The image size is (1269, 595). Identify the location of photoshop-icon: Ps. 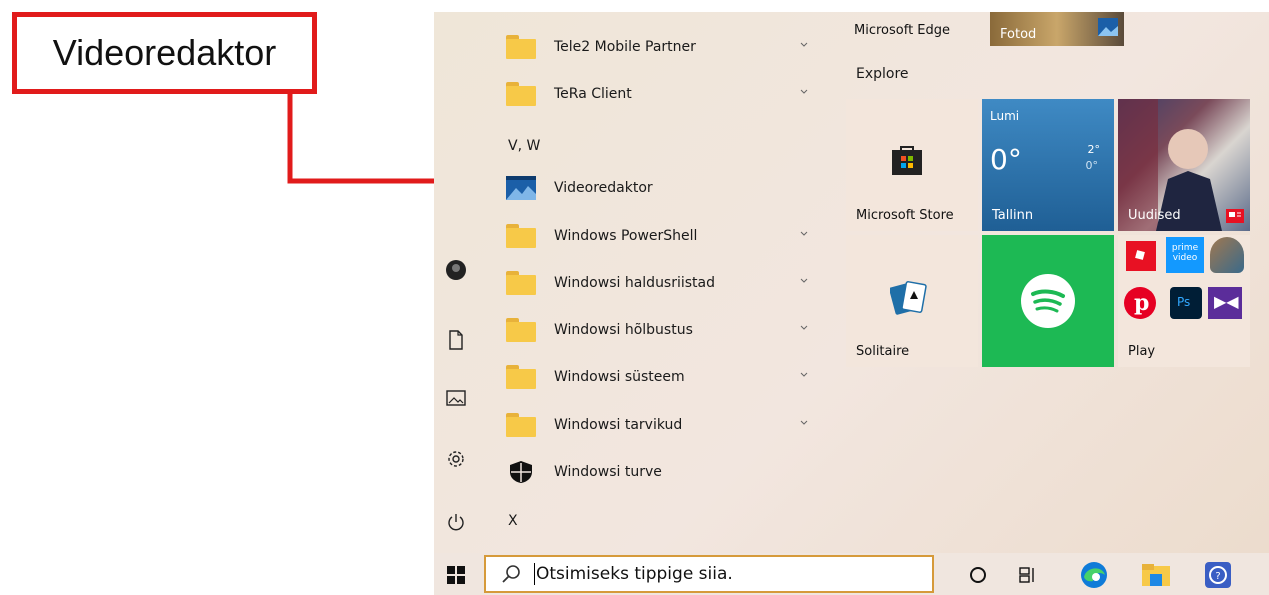
(1186, 303).